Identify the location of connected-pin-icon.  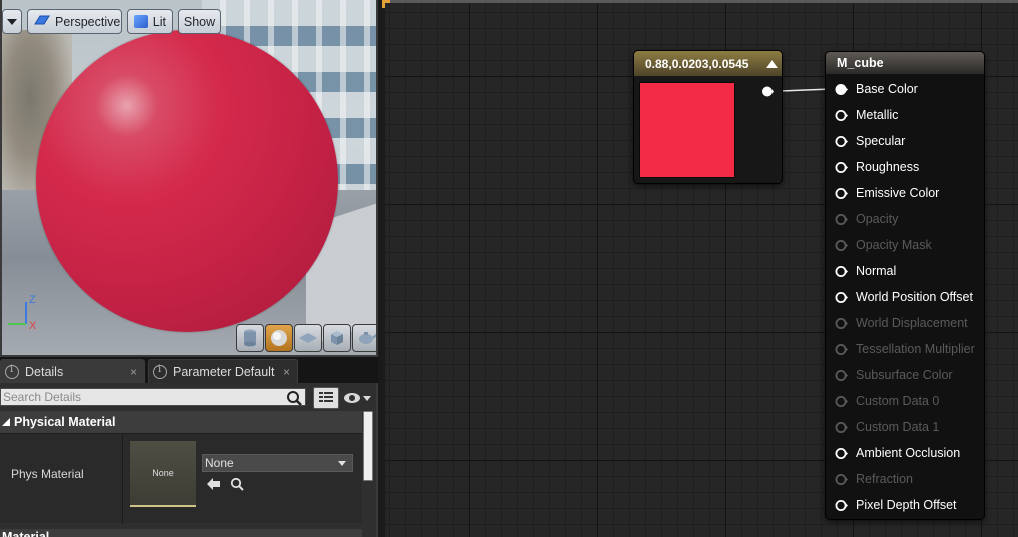
(841, 89).